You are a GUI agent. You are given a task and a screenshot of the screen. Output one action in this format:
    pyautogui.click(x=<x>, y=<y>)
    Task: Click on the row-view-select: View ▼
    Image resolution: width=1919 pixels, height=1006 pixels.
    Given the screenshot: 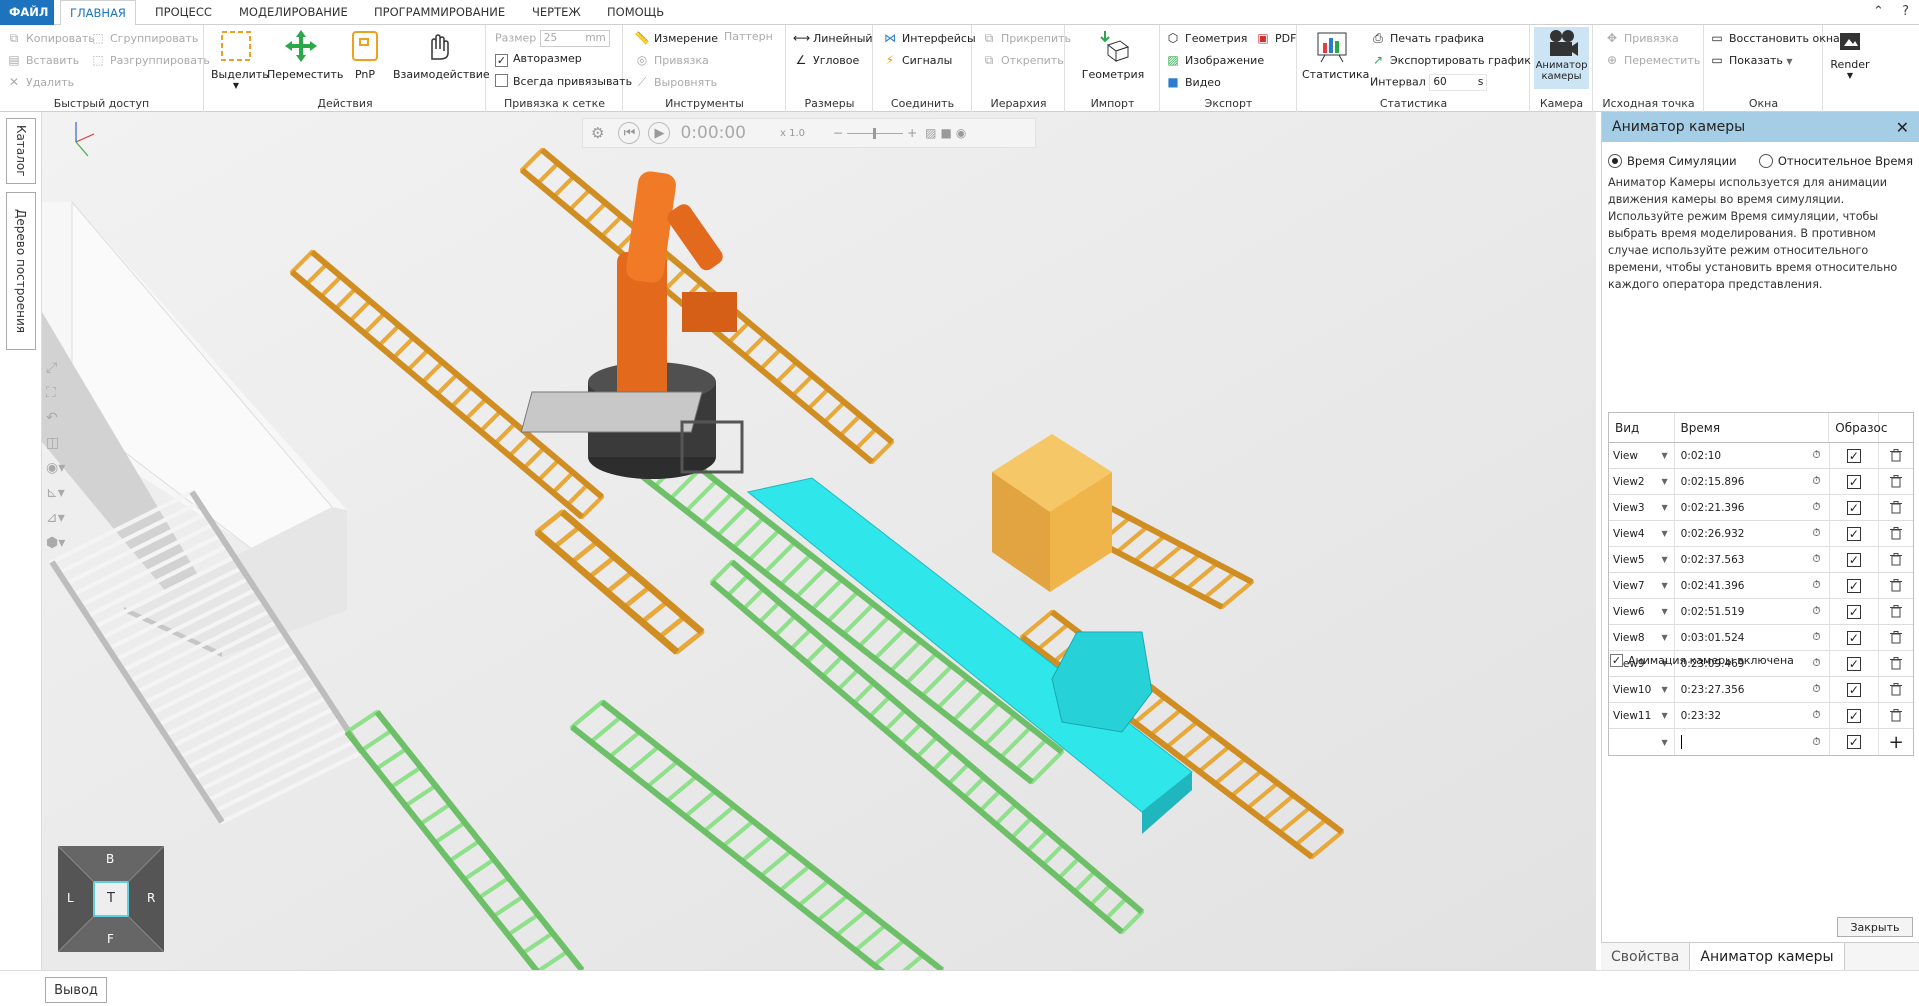 What is the action you would take?
    pyautogui.click(x=1642, y=455)
    